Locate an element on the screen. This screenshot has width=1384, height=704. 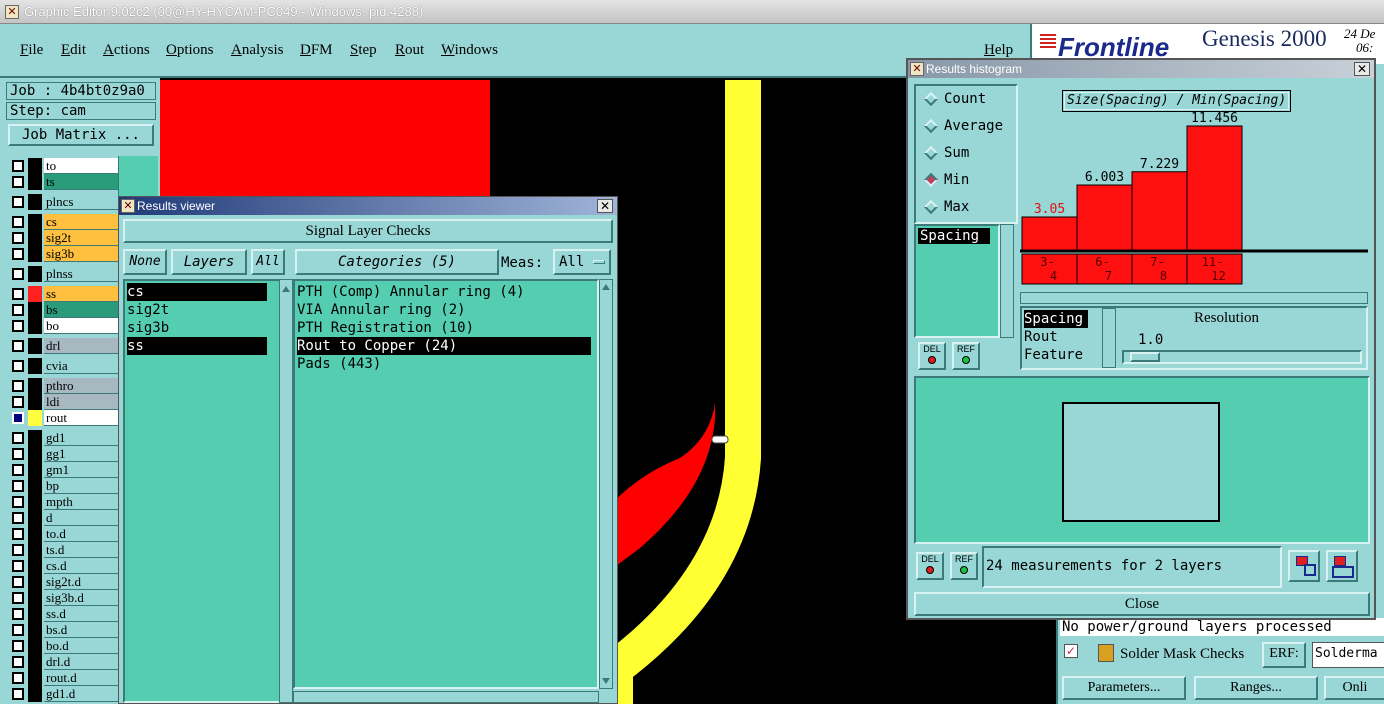
layer-row: plncs is located at coordinates (69, 202).